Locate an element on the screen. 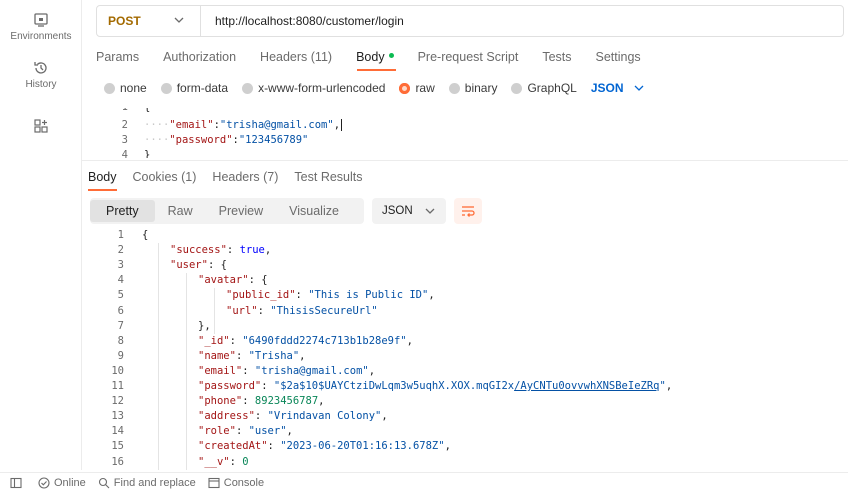  view-visualize-button: Visualize is located at coordinates (314, 211).